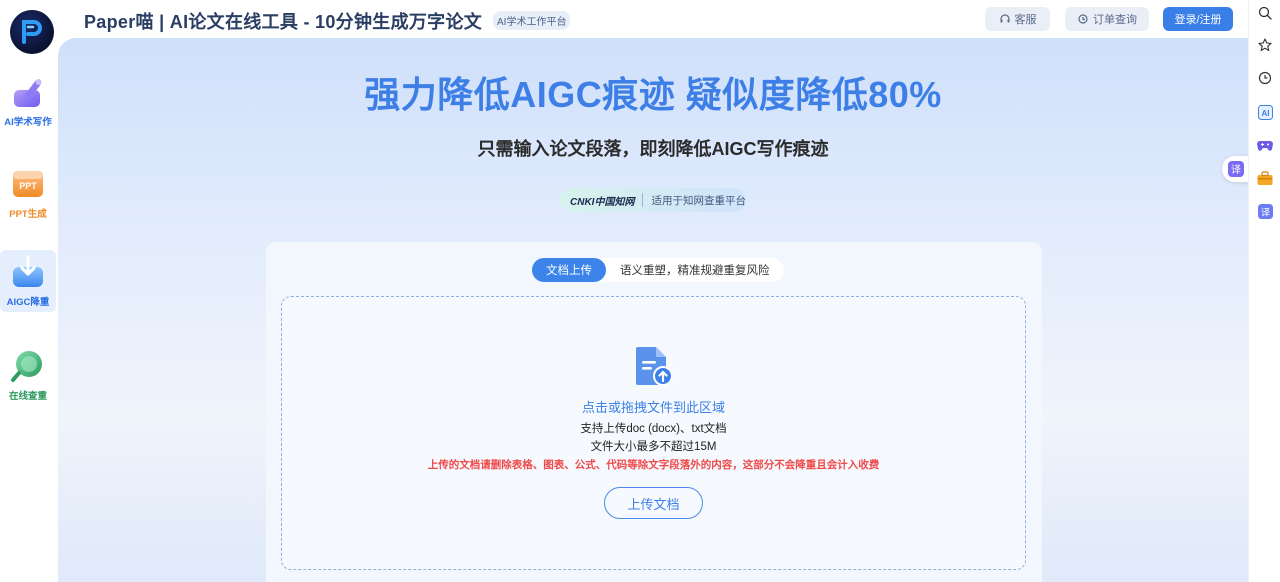 This screenshot has height=582, width=1280. I want to click on rail-favorites, so click(1265, 45).